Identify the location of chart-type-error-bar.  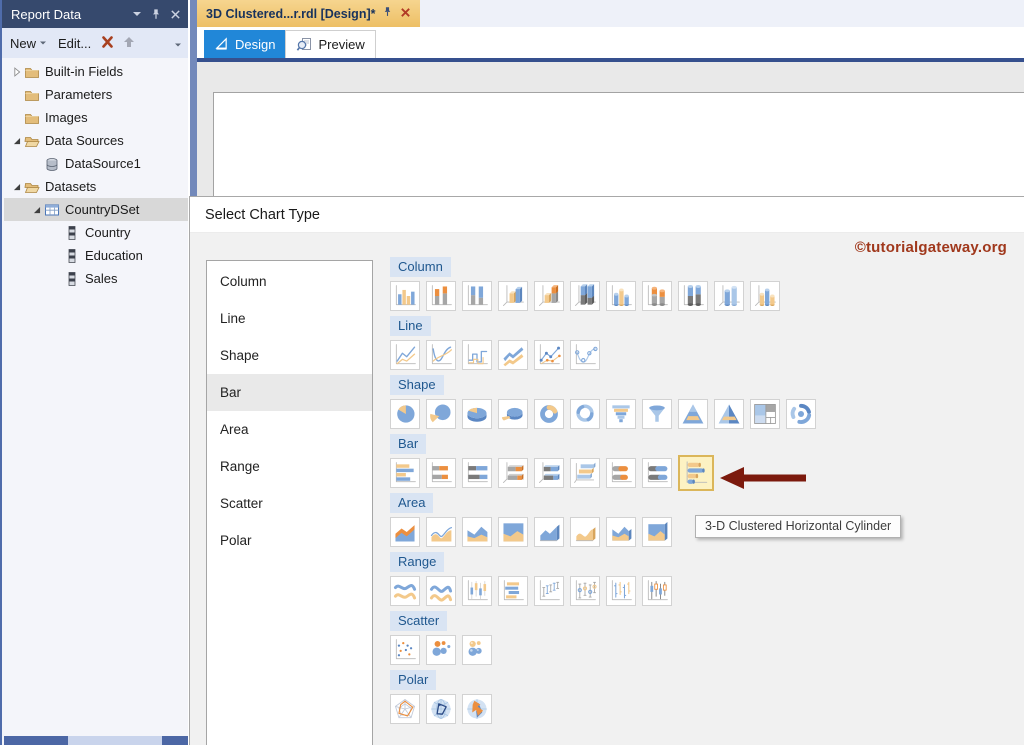
(549, 591).